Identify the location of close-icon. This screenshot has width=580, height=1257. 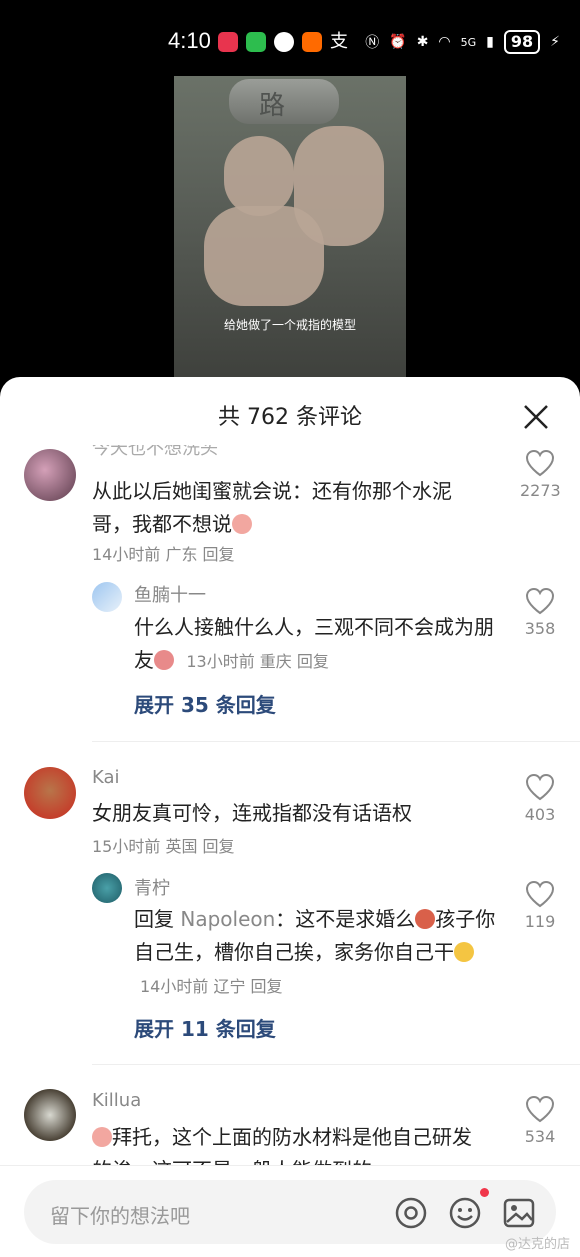
(536, 417).